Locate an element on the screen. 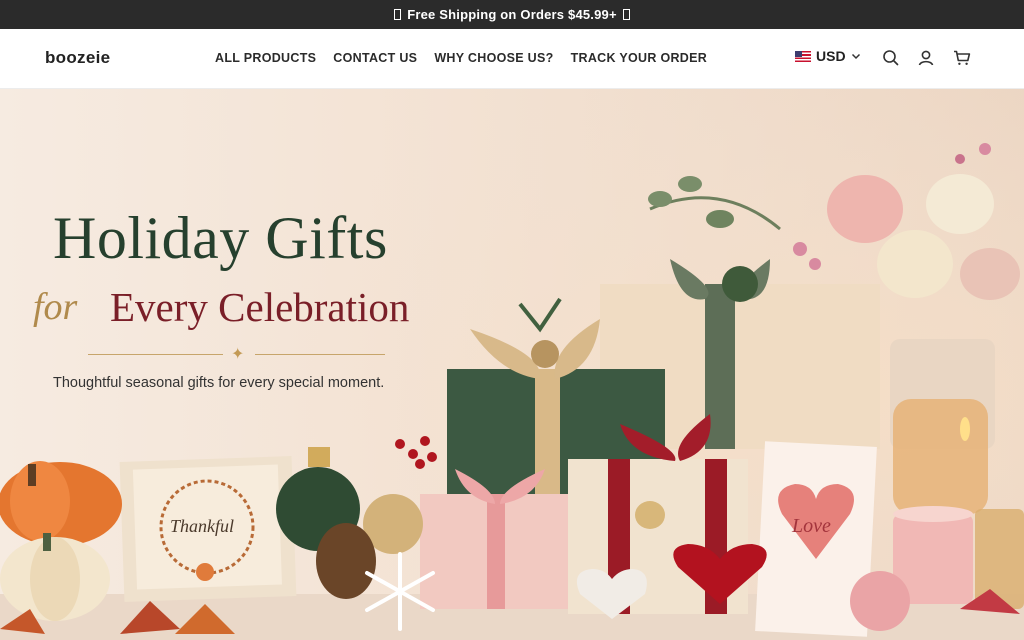 This screenshot has width=1024, height=640. love-card-text: Love is located at coordinates (811, 526).